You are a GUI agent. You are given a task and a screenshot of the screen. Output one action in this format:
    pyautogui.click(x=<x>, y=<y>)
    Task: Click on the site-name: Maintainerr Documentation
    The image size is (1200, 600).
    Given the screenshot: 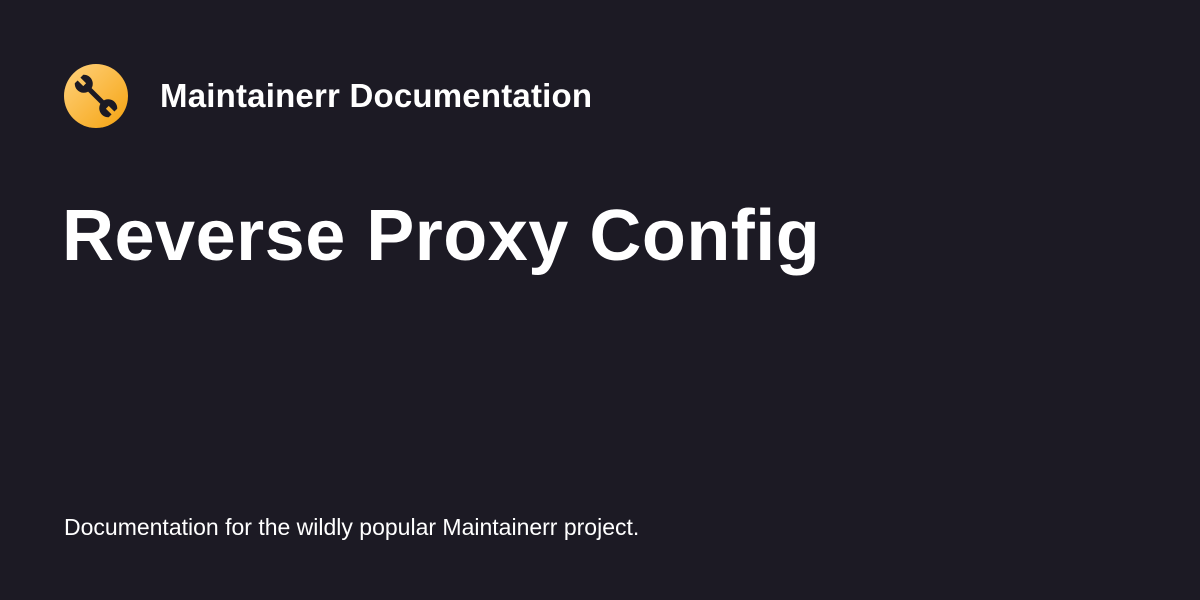 What is the action you would take?
    pyautogui.click(x=376, y=95)
    